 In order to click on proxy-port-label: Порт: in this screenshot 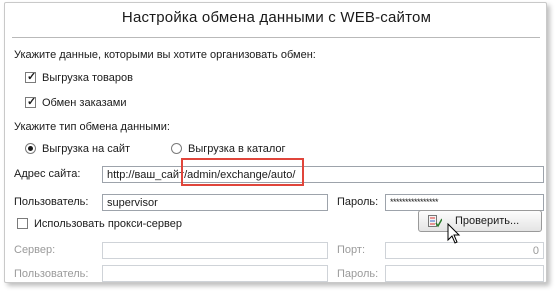, I will do `click(351, 250)`.